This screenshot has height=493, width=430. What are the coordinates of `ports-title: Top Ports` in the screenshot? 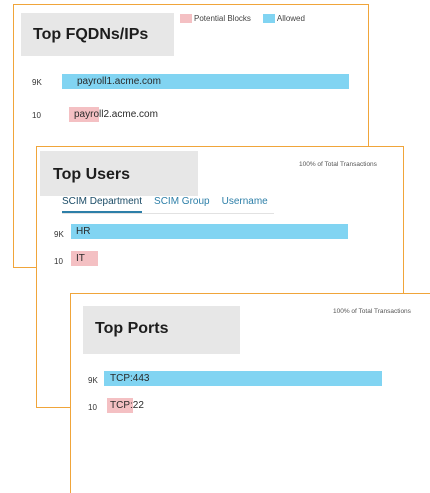 It's located at (132, 328).